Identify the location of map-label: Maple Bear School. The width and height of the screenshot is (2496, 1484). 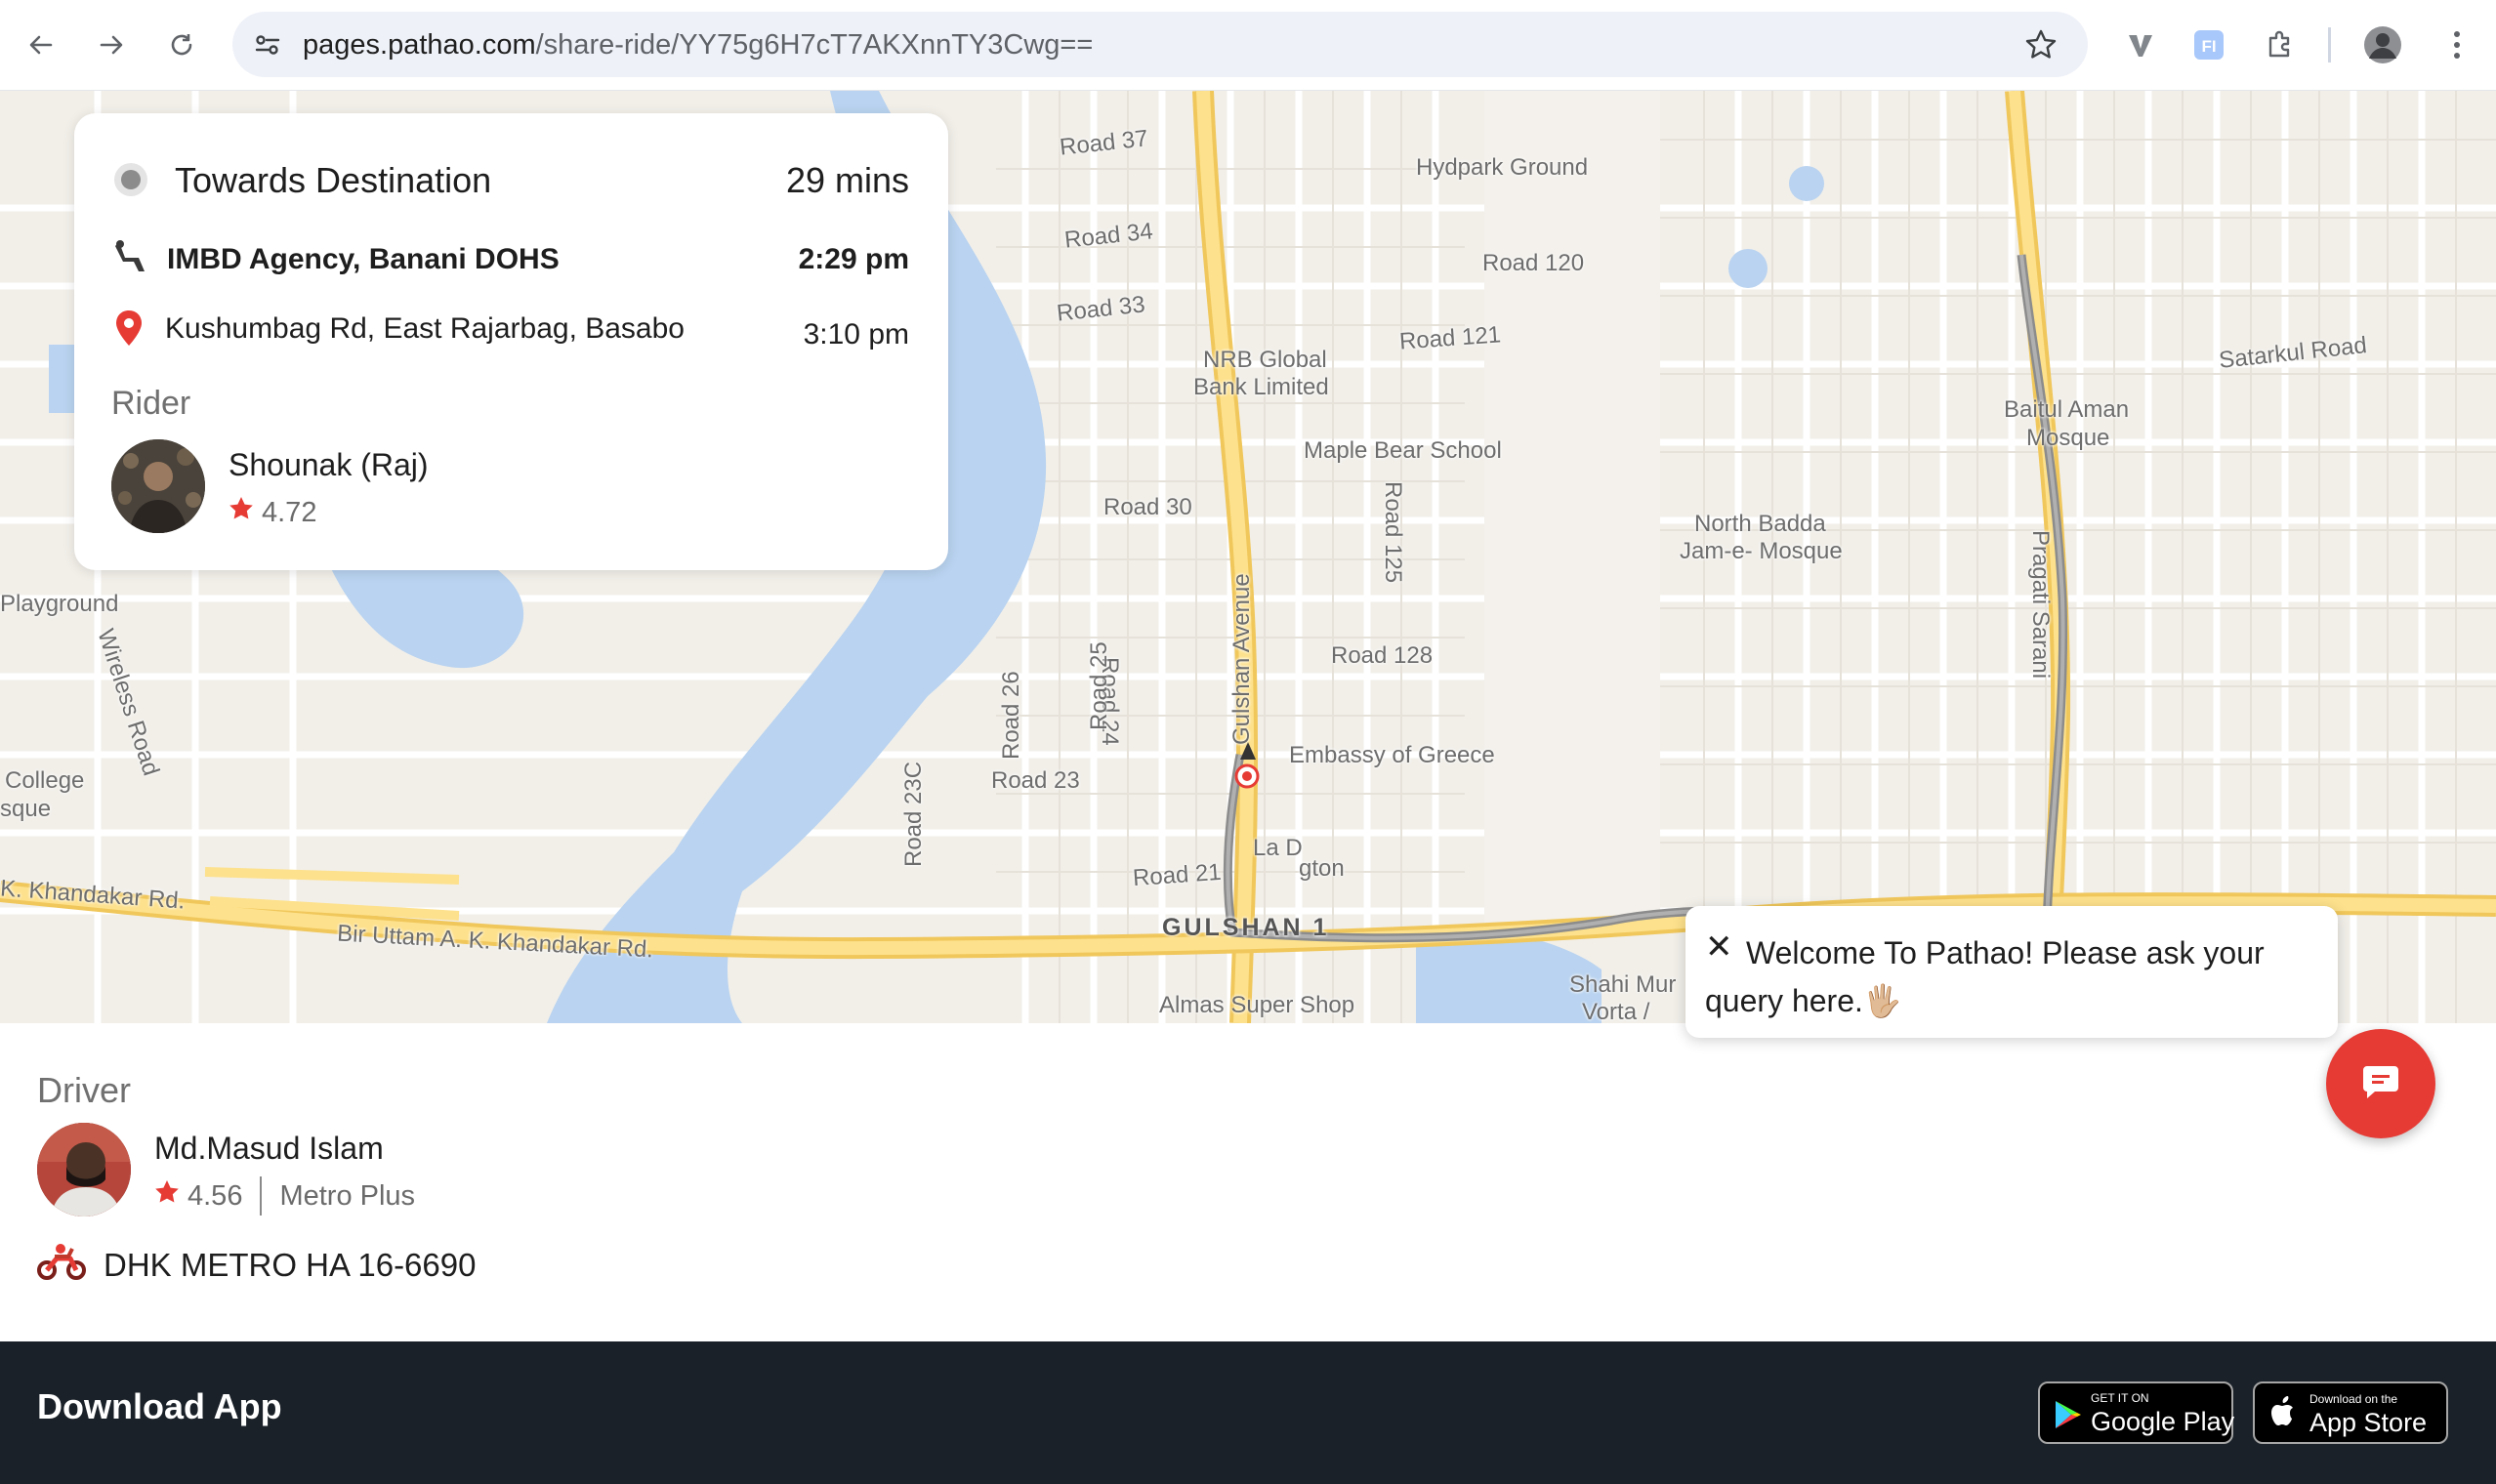
(1403, 451).